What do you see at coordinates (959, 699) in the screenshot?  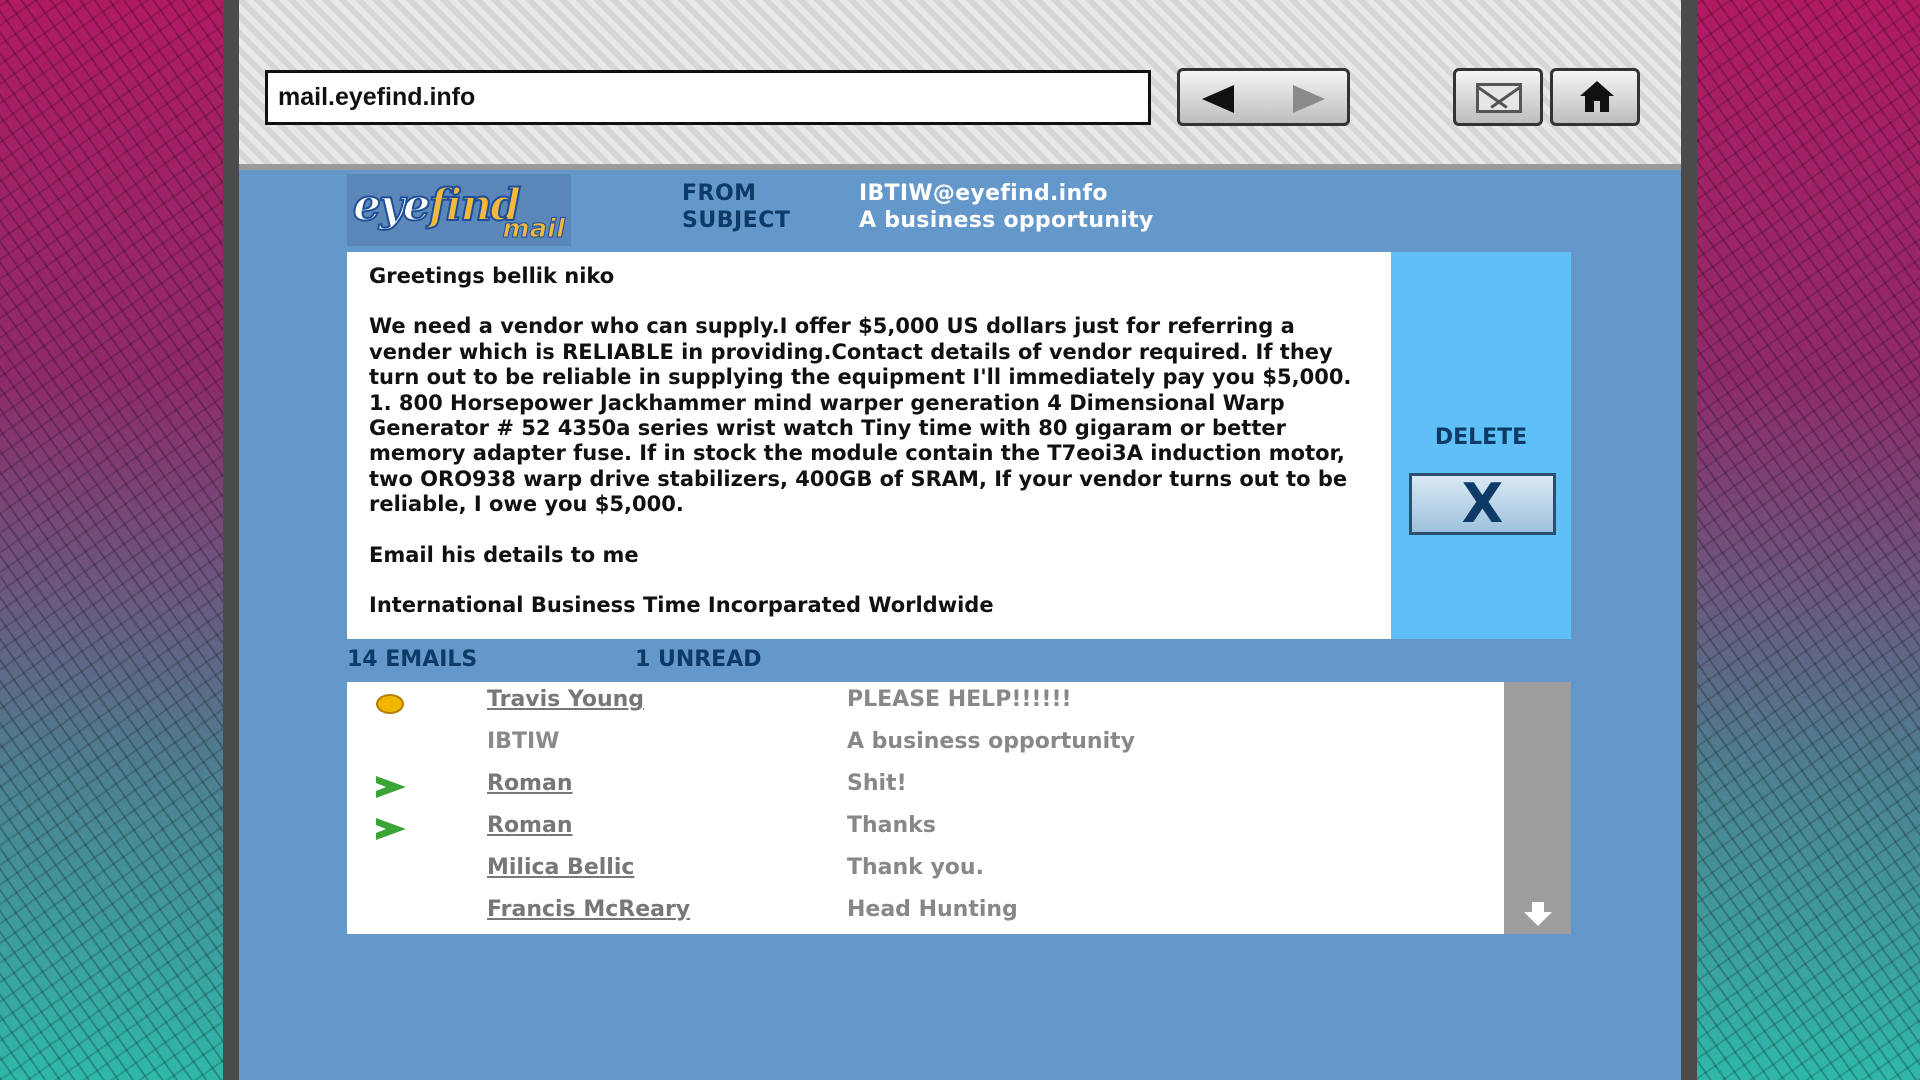 I see `email-subject: PLEASE HELP!!!!!!` at bounding box center [959, 699].